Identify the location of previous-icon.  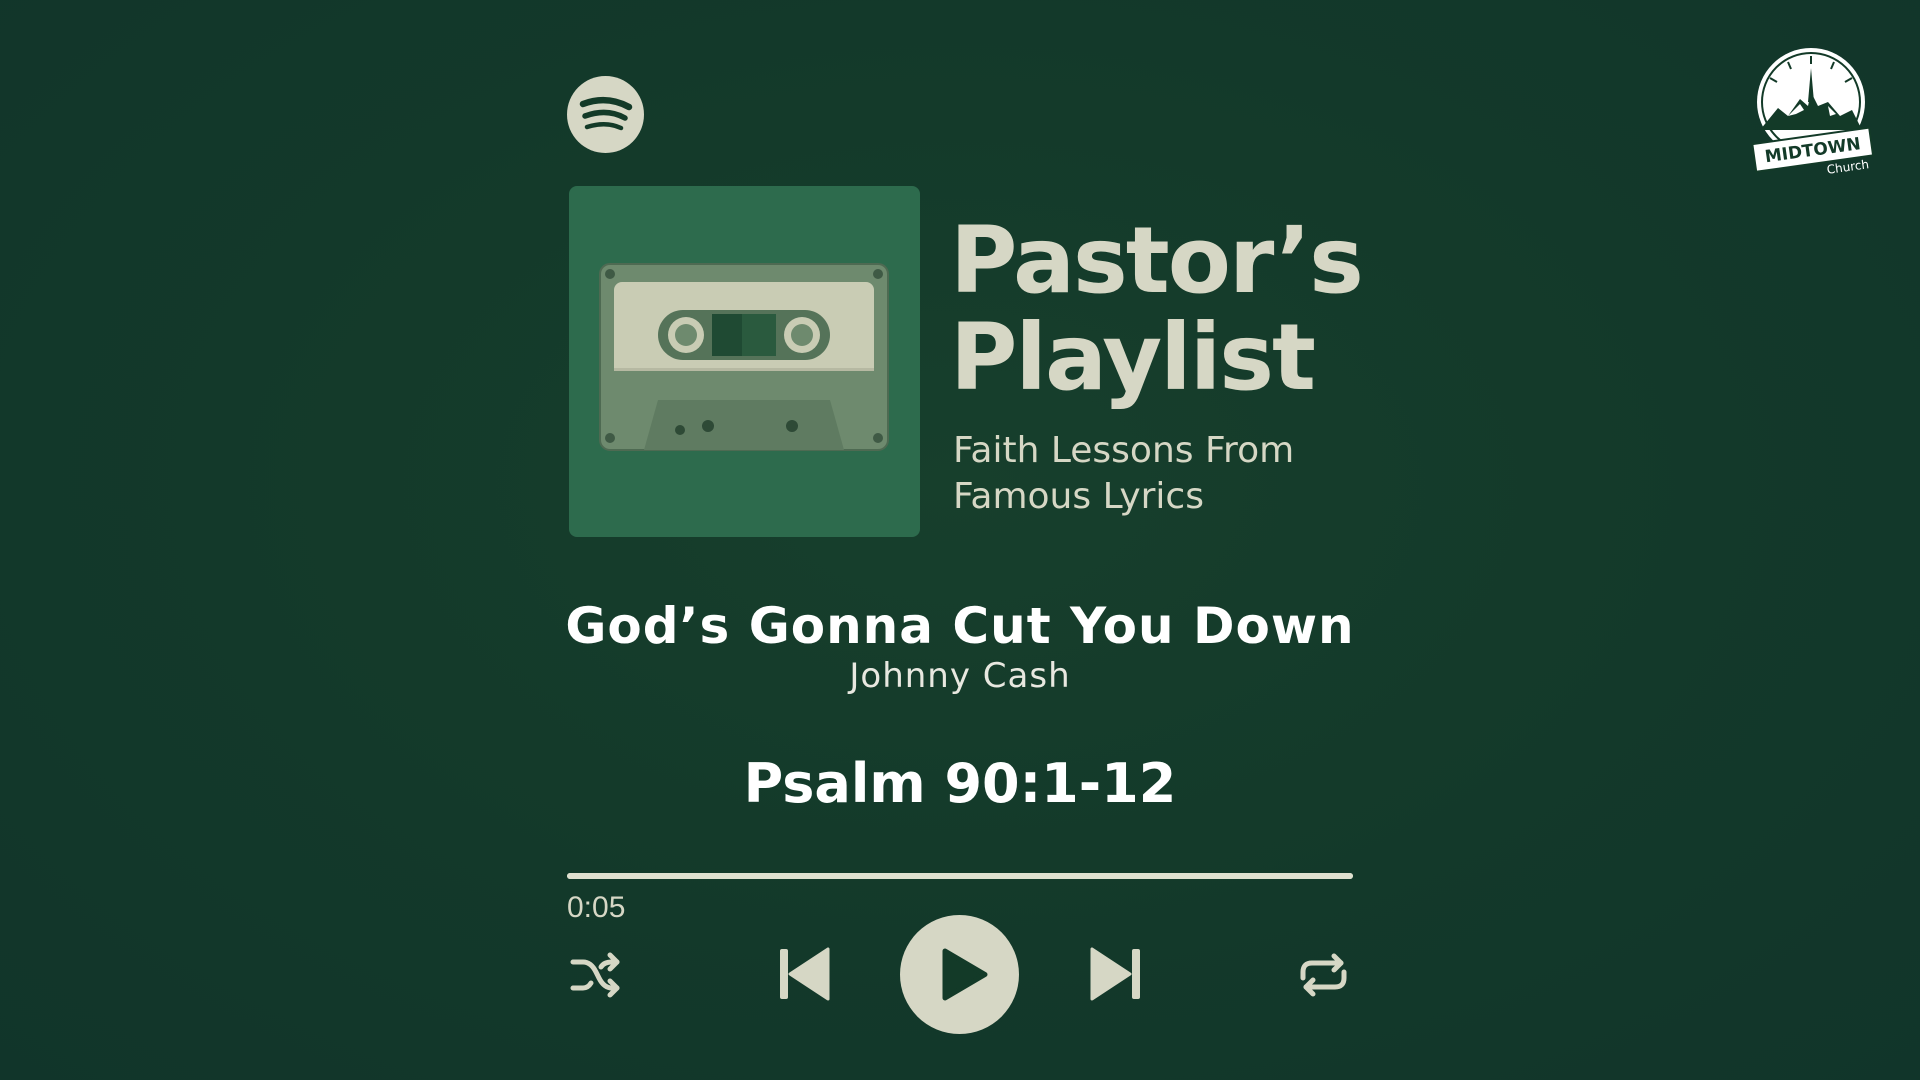
(804, 974).